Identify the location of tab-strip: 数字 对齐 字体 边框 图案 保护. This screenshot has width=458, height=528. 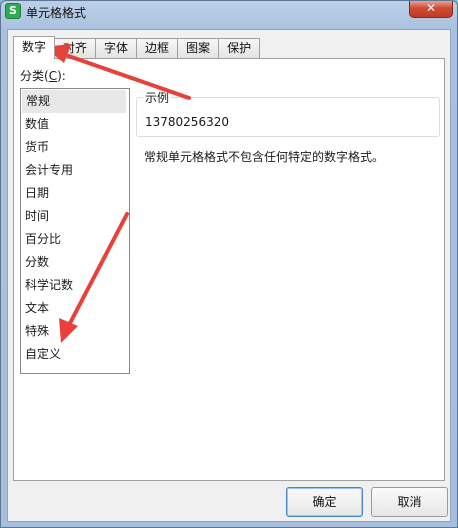
(137, 47).